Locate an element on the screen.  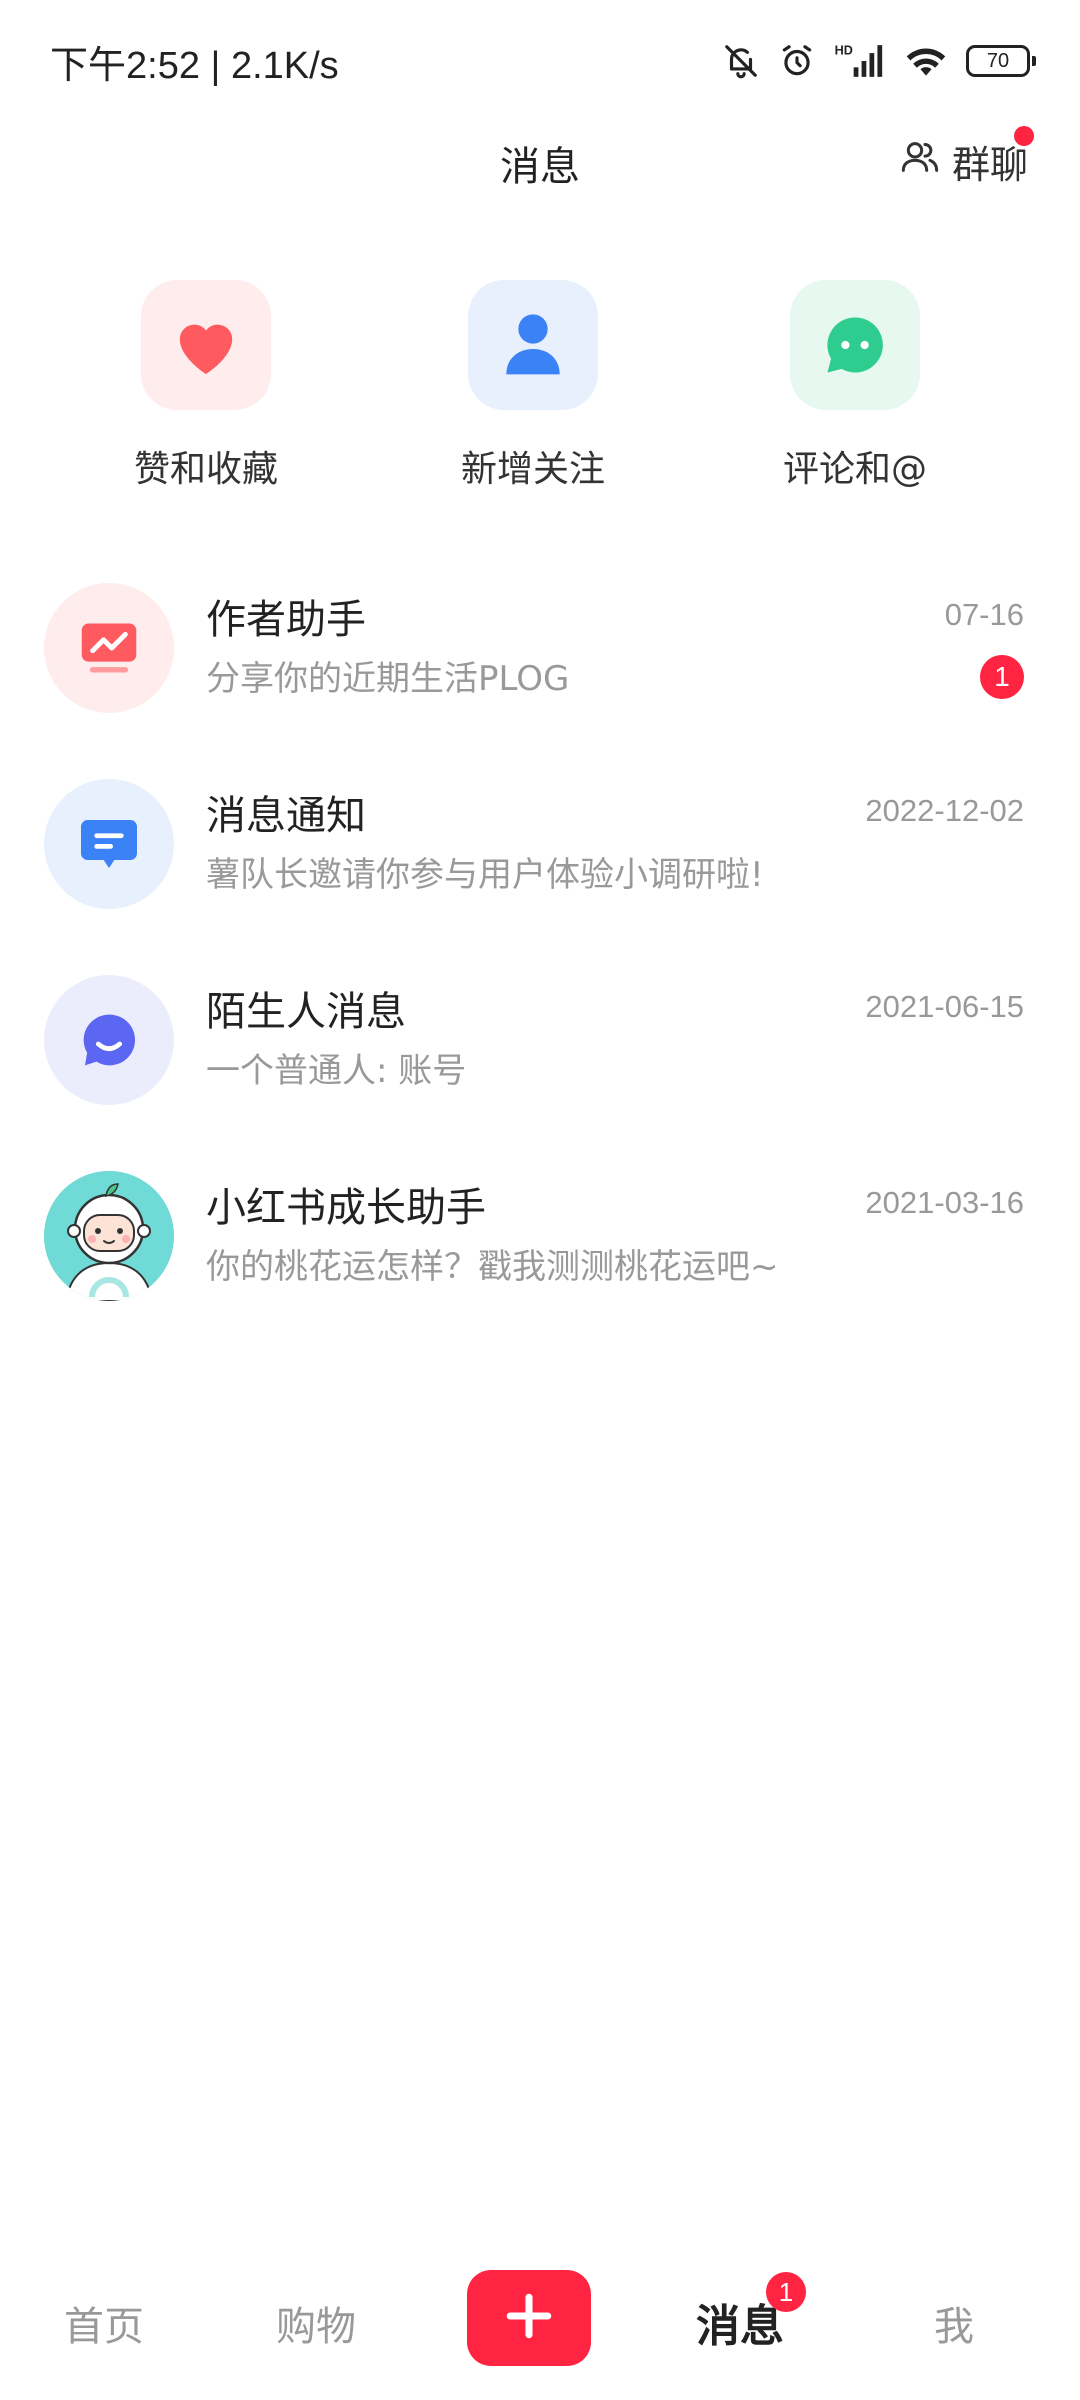
person-icon is located at coordinates (533, 345).